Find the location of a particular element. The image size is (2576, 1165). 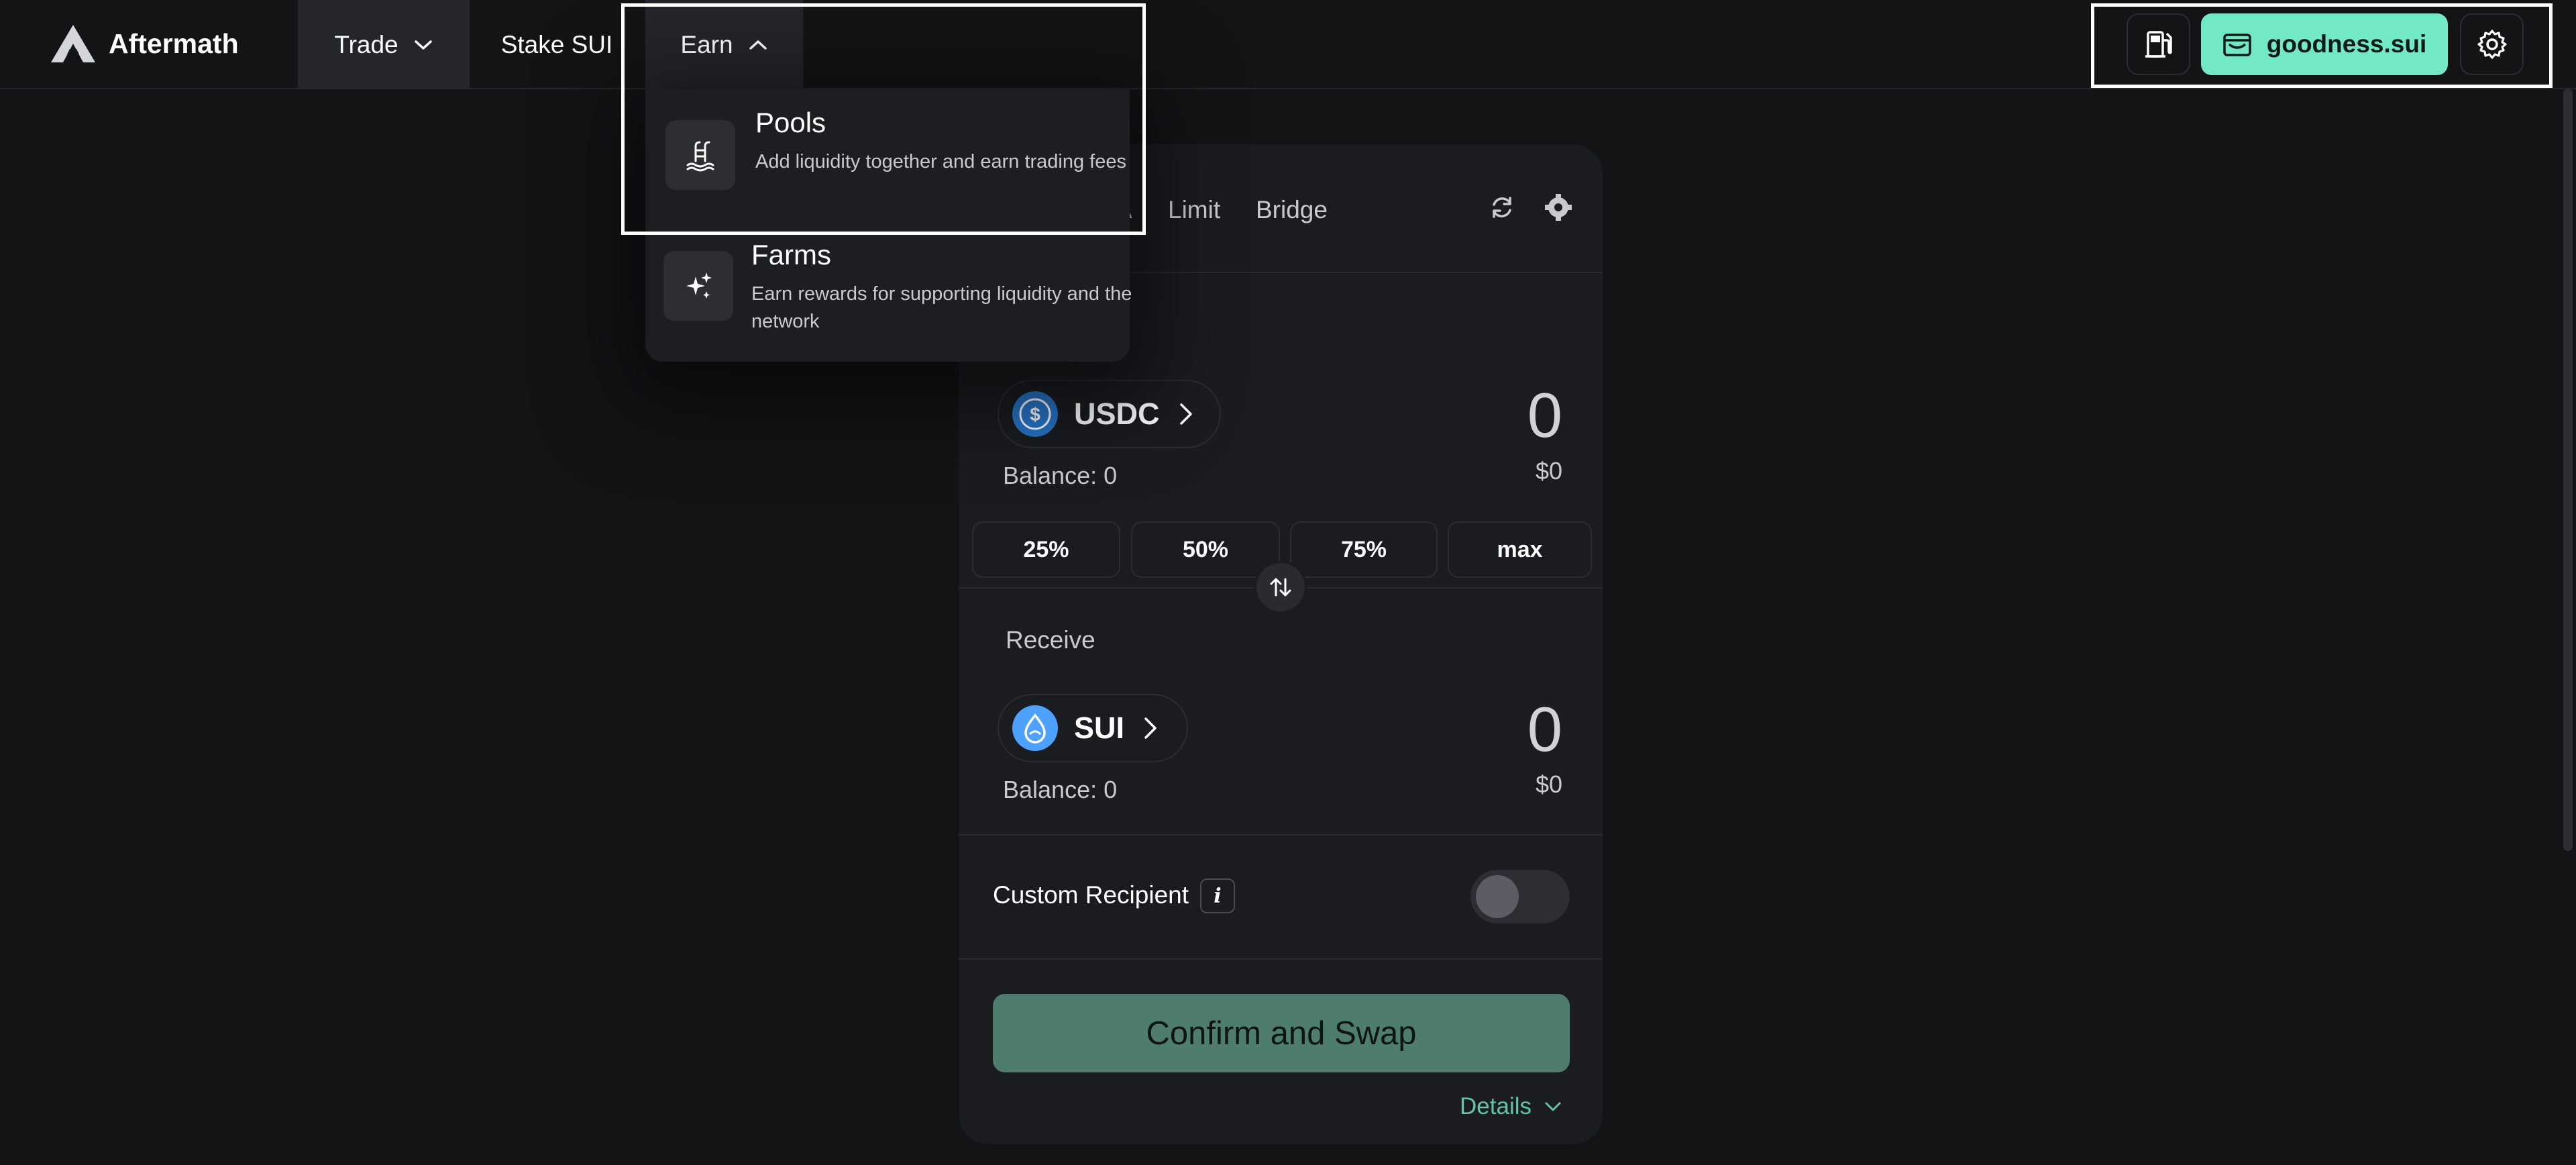

nav-trade: Trade is located at coordinates (384, 44).